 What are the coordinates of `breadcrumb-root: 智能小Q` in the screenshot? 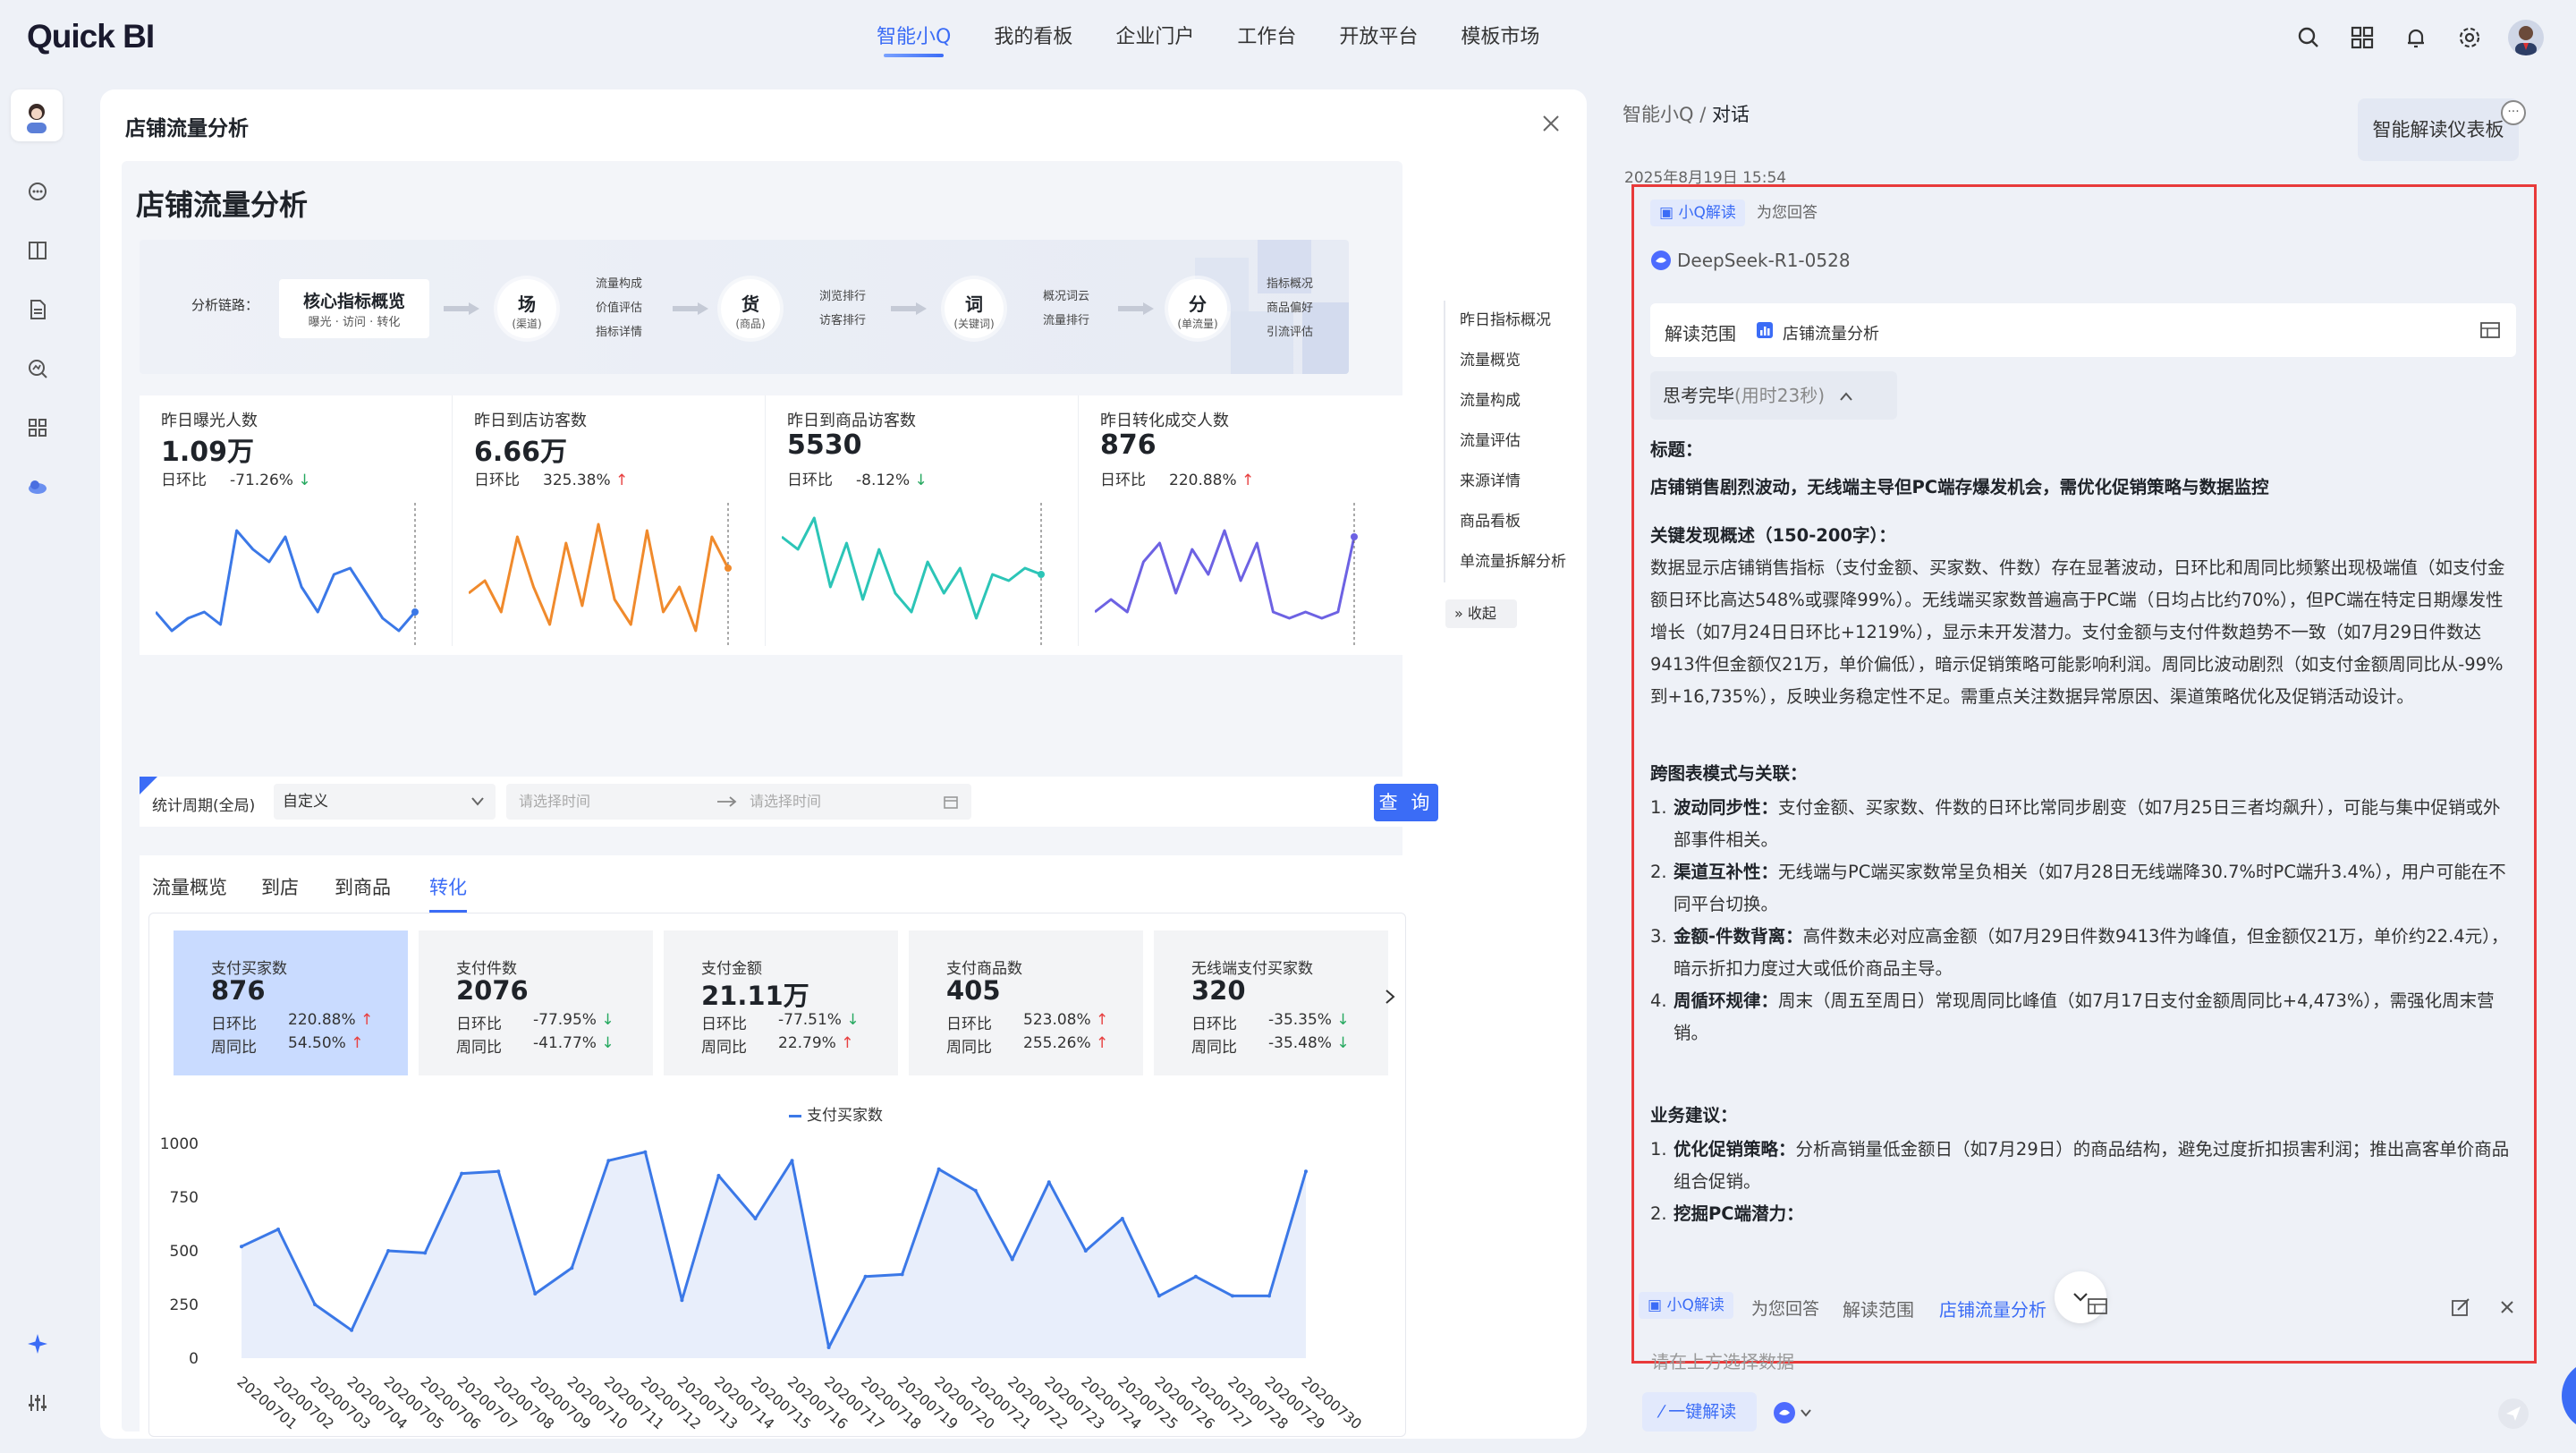 It's located at (1658, 114).